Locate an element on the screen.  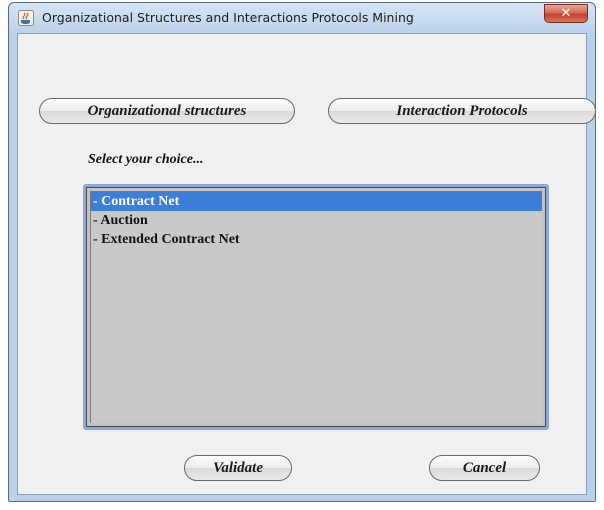
organizational-structures-button: Organizational structures is located at coordinates (167, 111).